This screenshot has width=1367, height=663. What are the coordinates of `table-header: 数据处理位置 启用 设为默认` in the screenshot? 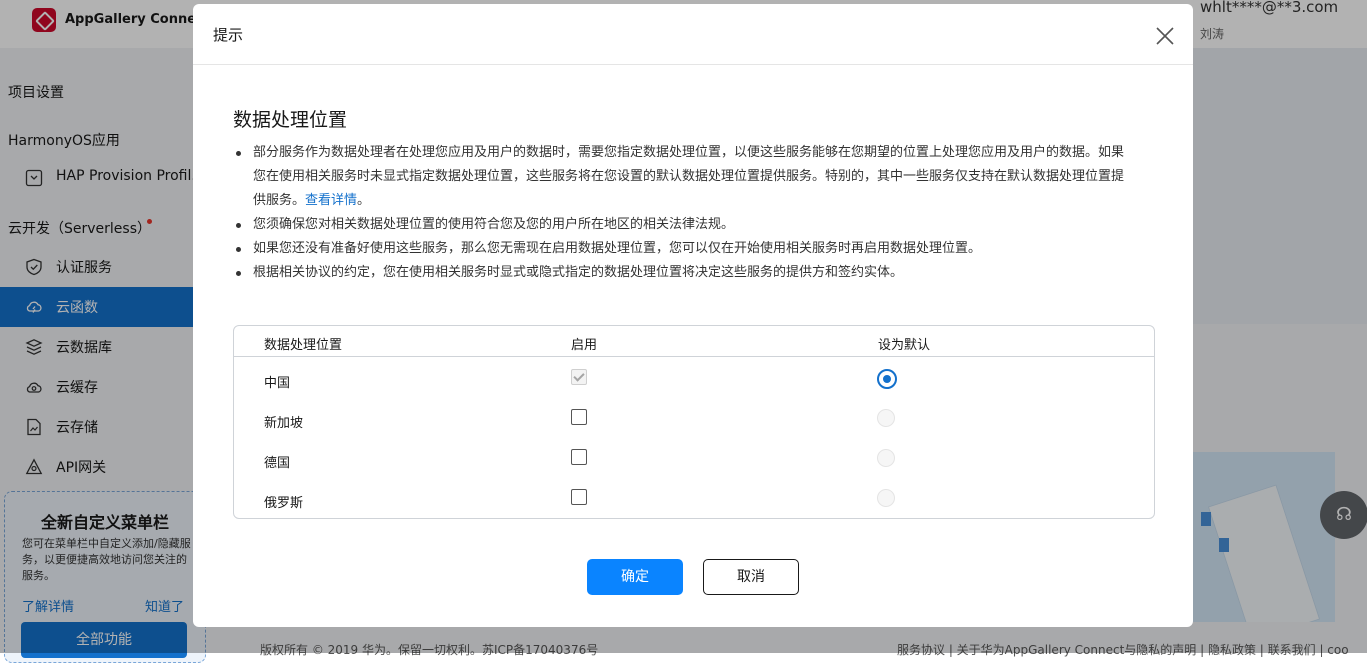 It's located at (694, 341).